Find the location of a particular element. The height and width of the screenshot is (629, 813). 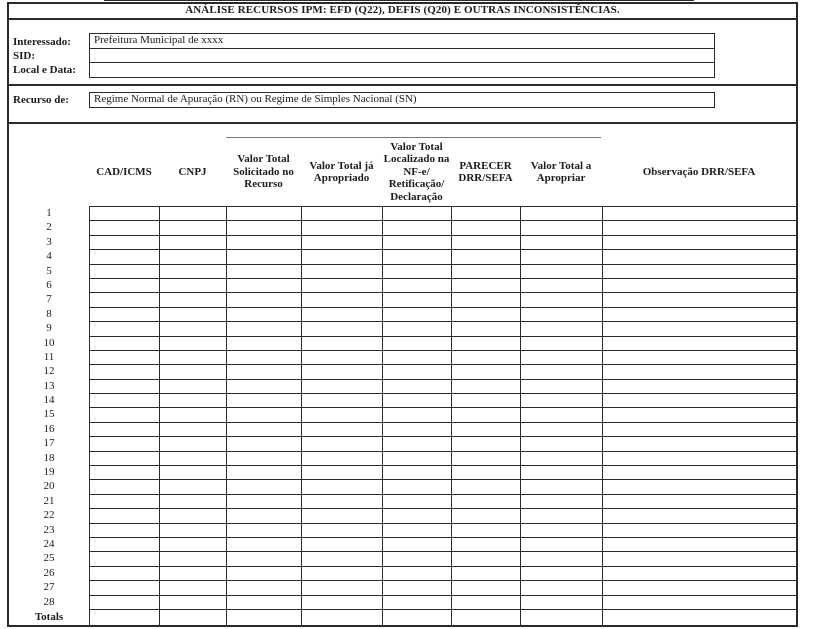

total-valor-localizado is located at coordinates (417, 617).